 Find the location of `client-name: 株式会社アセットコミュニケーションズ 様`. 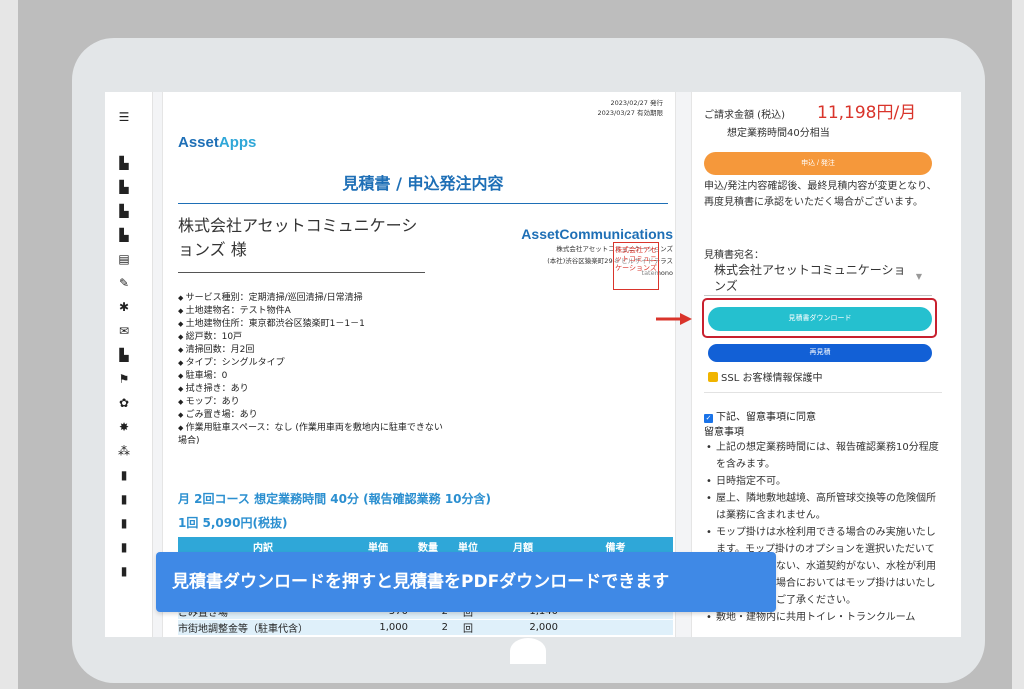

client-name: 株式会社アセットコミュニケーションズ 様 is located at coordinates (301, 243).